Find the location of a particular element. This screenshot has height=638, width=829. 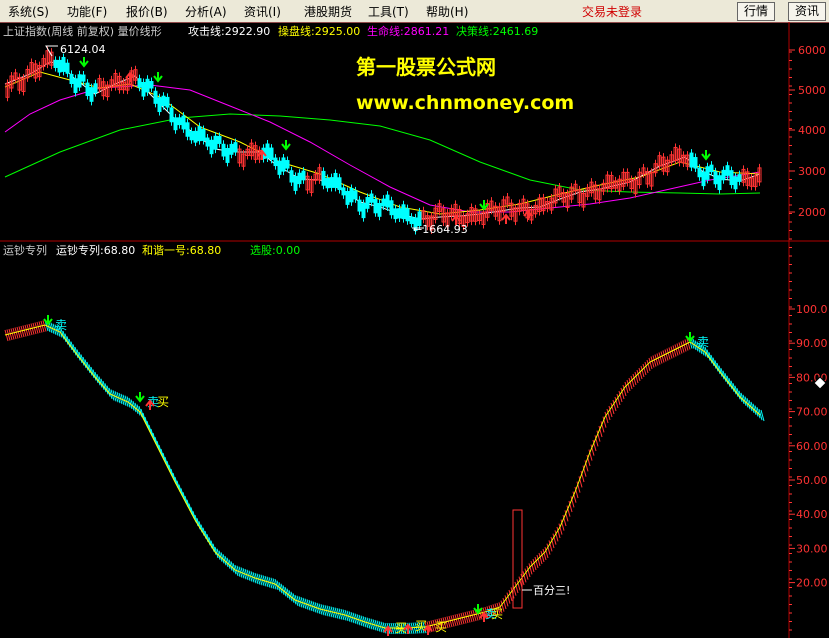

top-tick-label: 4000 is located at coordinates (812, 130).